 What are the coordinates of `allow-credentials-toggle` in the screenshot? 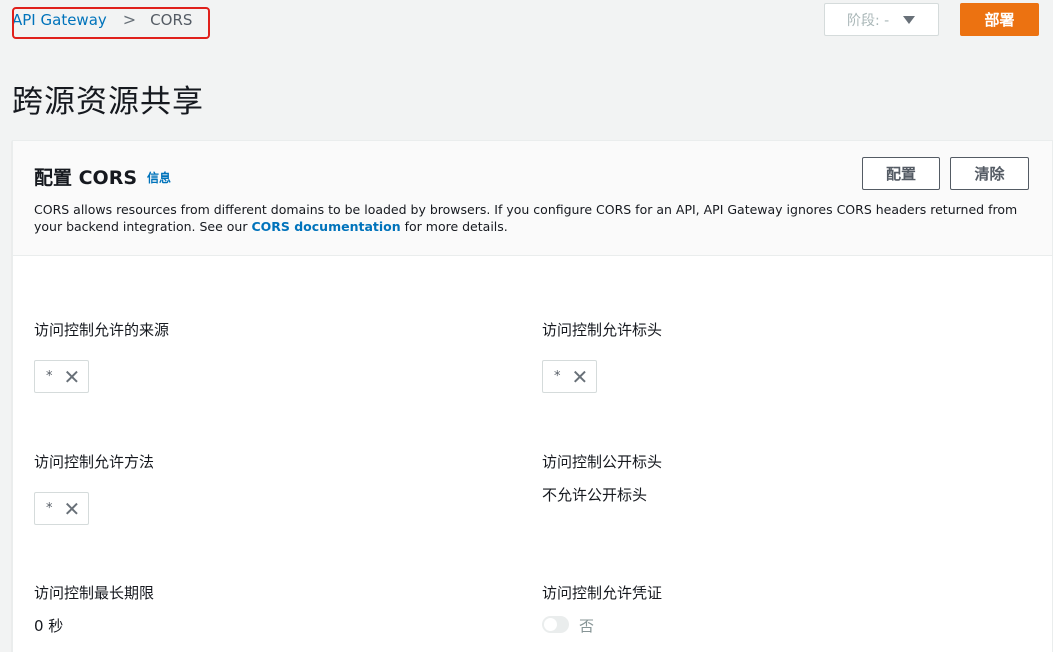 It's located at (555, 624).